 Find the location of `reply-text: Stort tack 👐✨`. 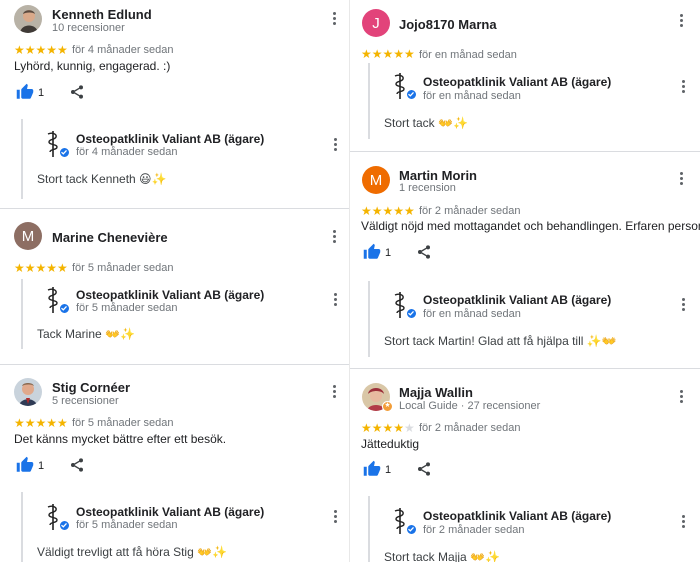

reply-text: Stort tack 👐✨ is located at coordinates (426, 123).